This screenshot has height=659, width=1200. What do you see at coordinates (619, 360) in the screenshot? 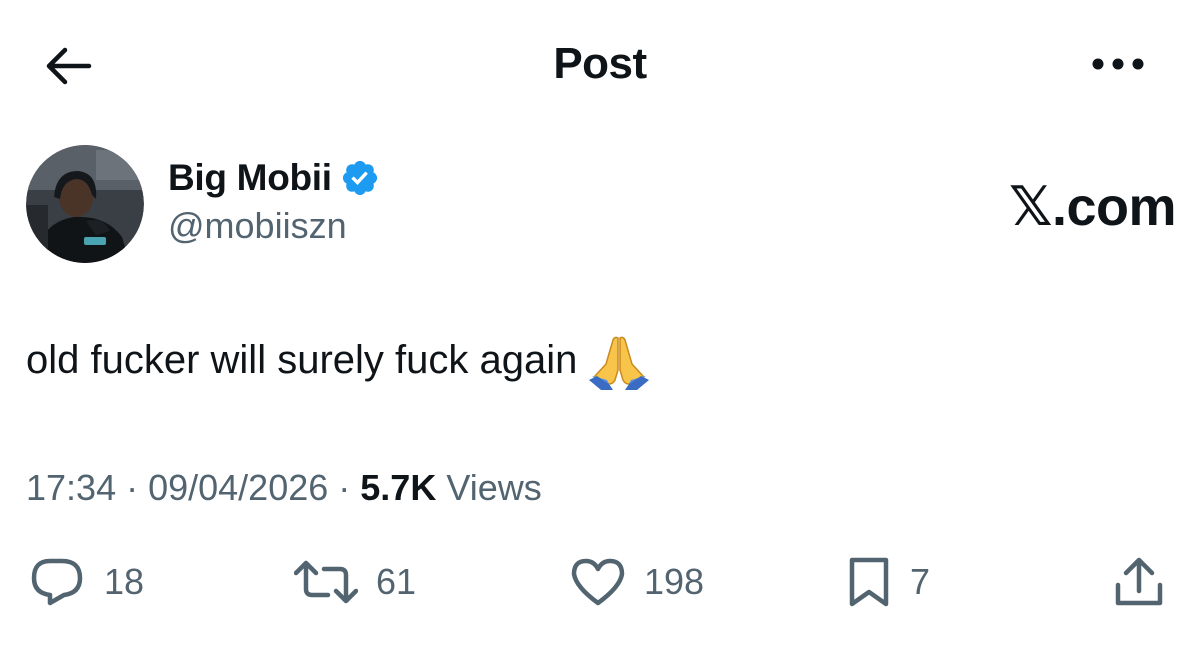
I see `folded-hands-emoji-icon` at bounding box center [619, 360].